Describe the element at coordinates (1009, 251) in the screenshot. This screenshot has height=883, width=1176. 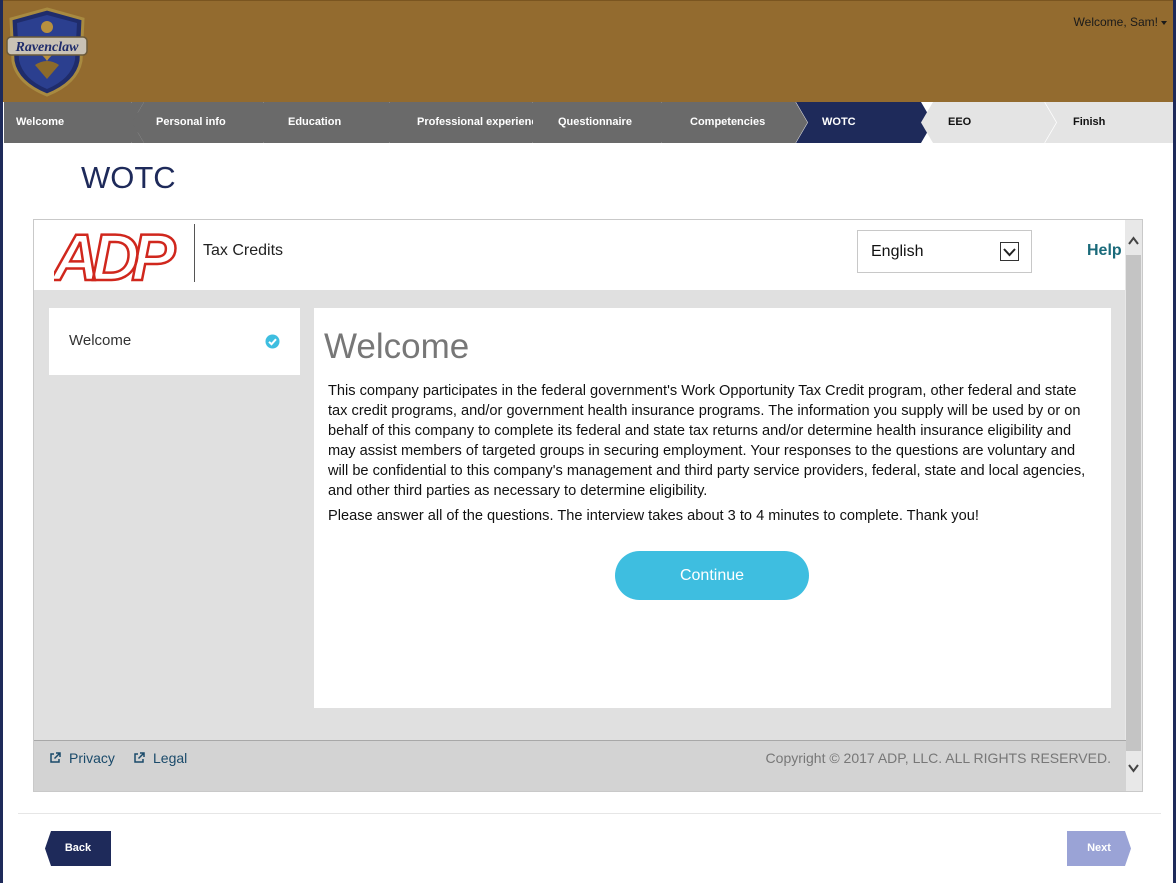
I see `chevron-down-icon` at that location.